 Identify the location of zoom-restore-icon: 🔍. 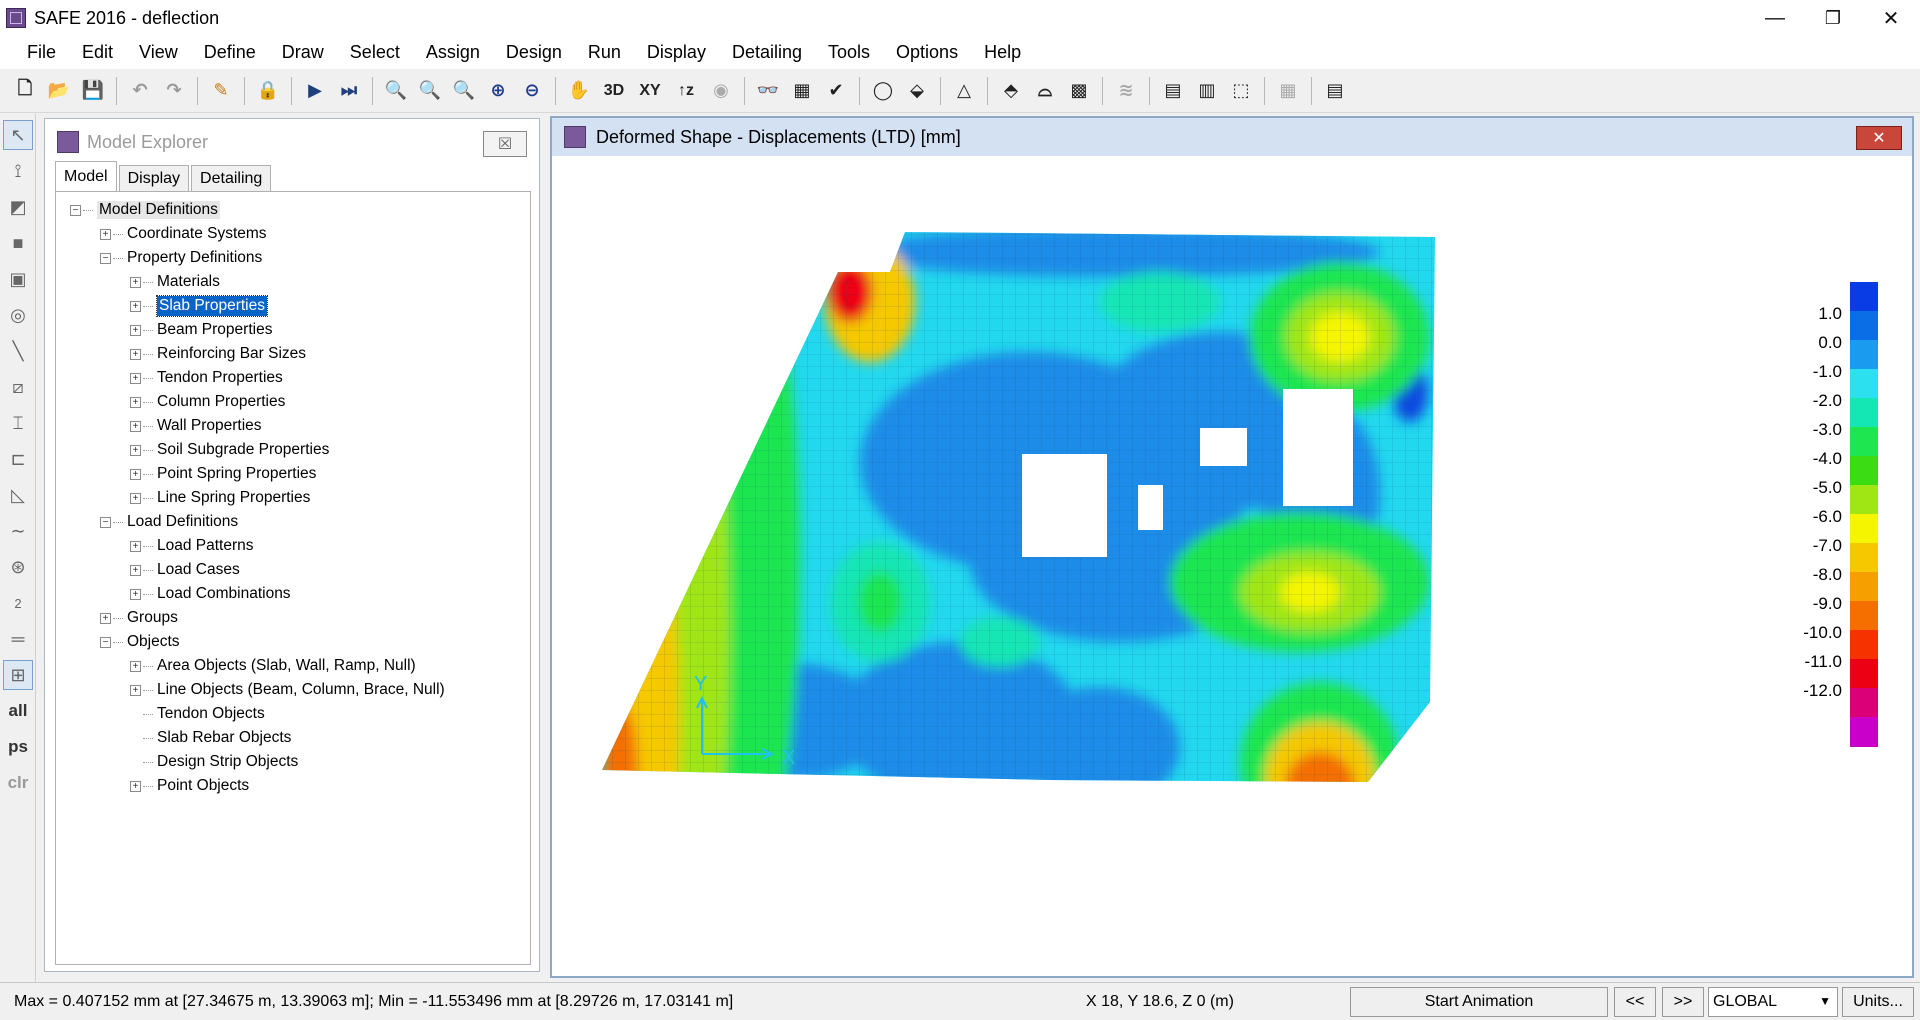
(430, 91).